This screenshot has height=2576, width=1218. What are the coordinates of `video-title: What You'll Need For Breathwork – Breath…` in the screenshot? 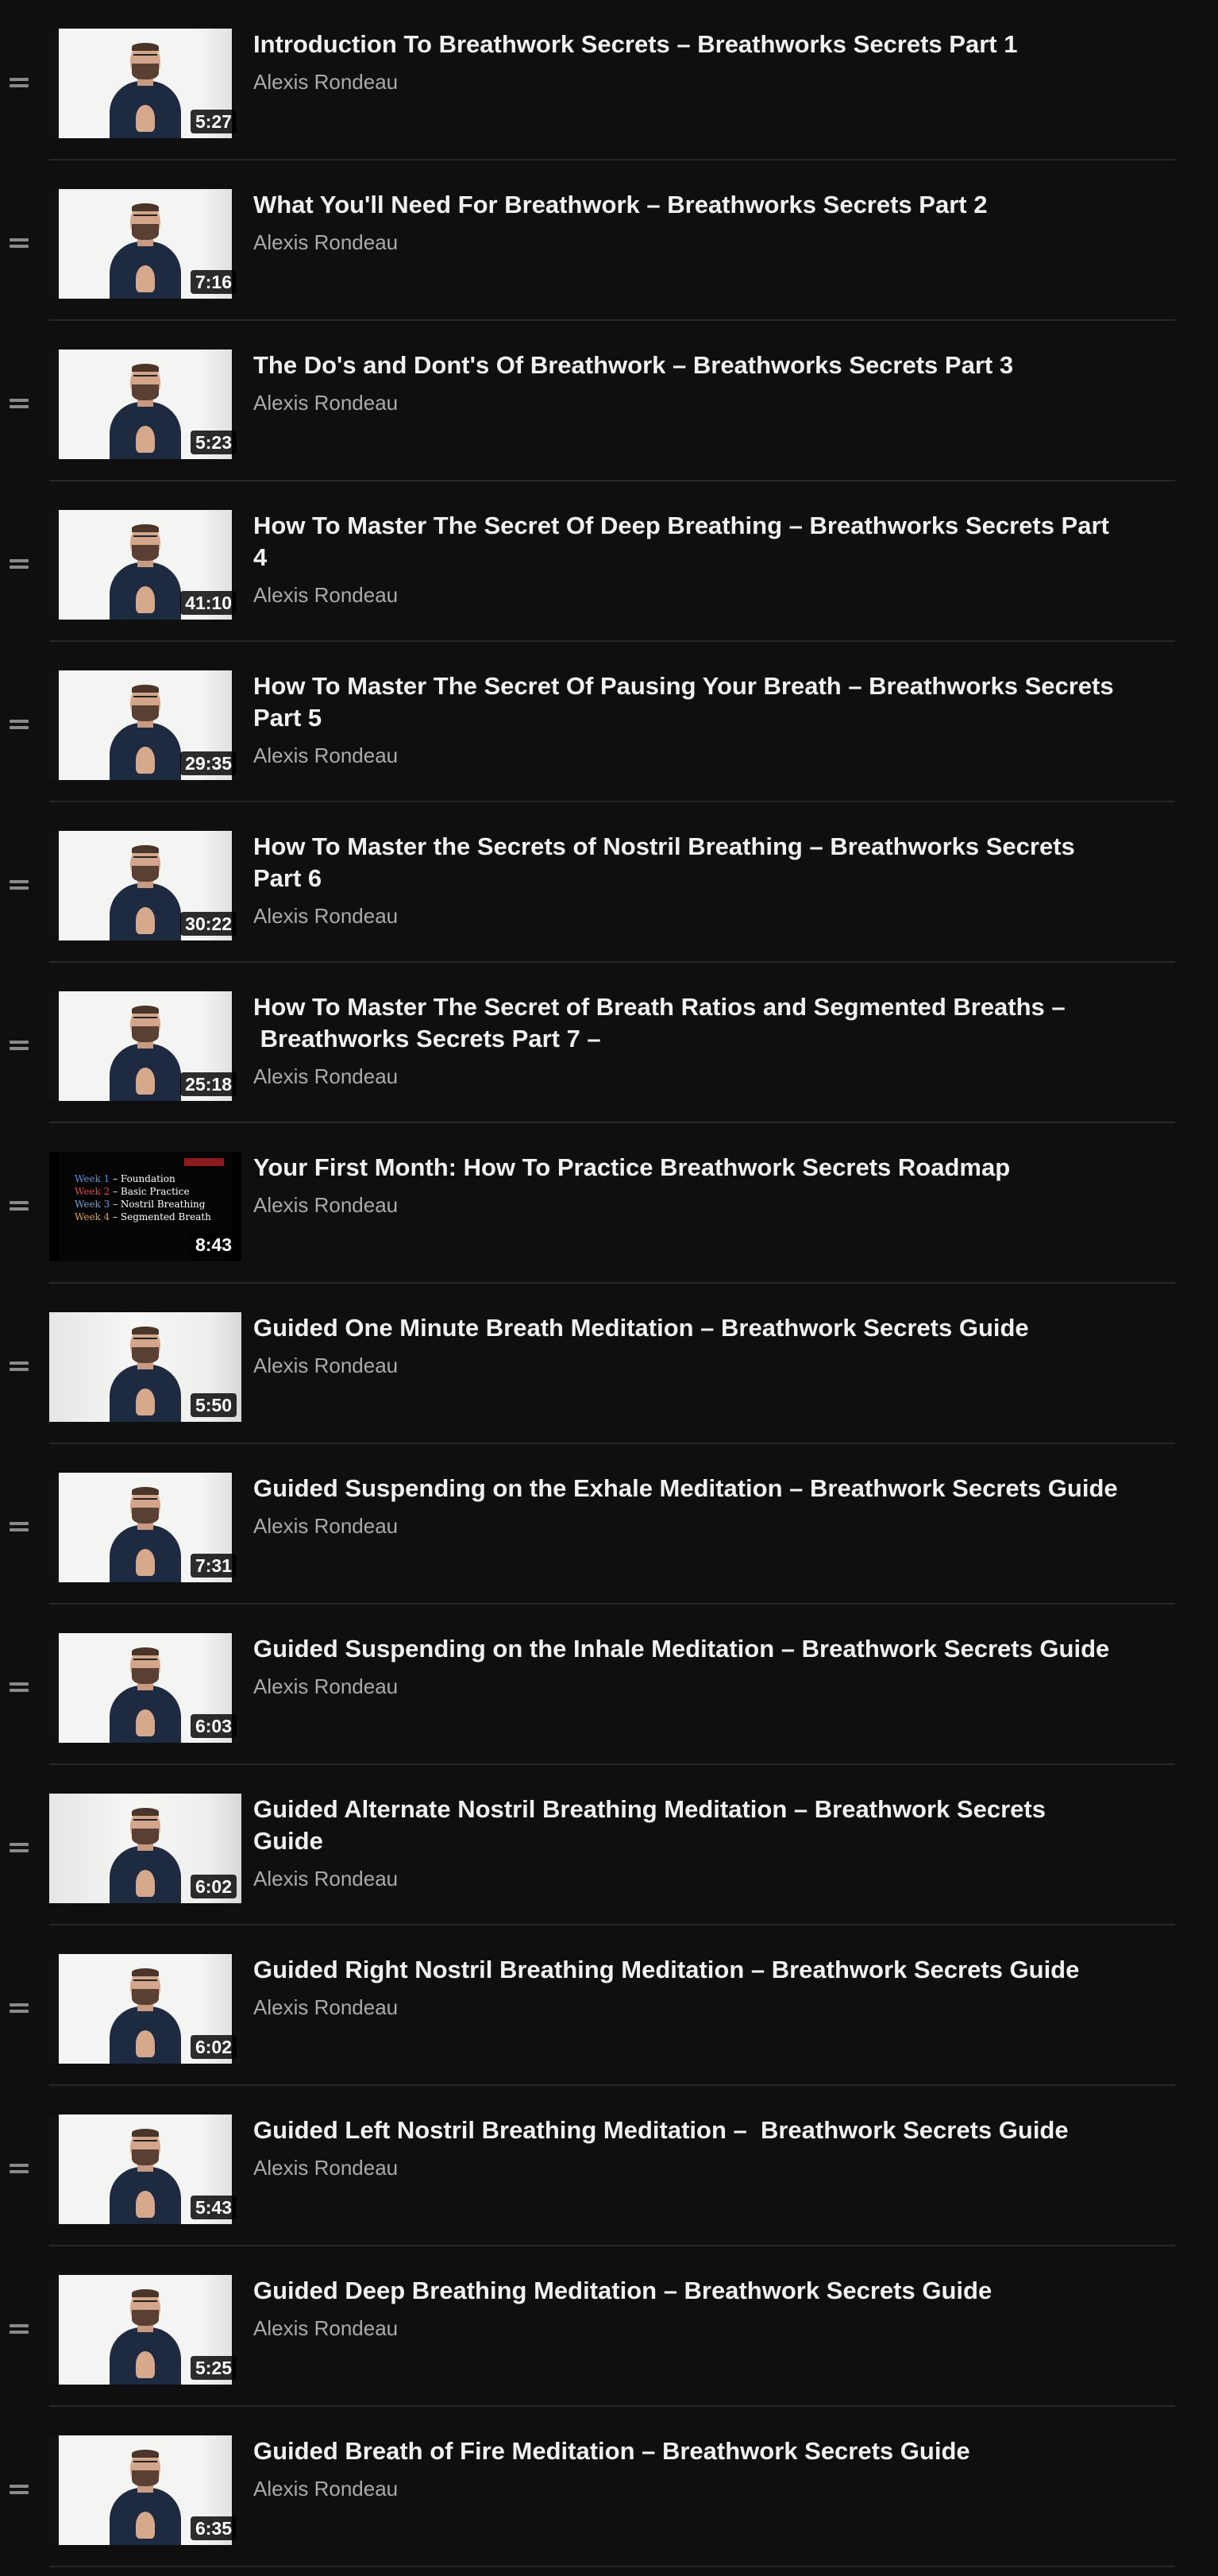 It's located at (686, 205).